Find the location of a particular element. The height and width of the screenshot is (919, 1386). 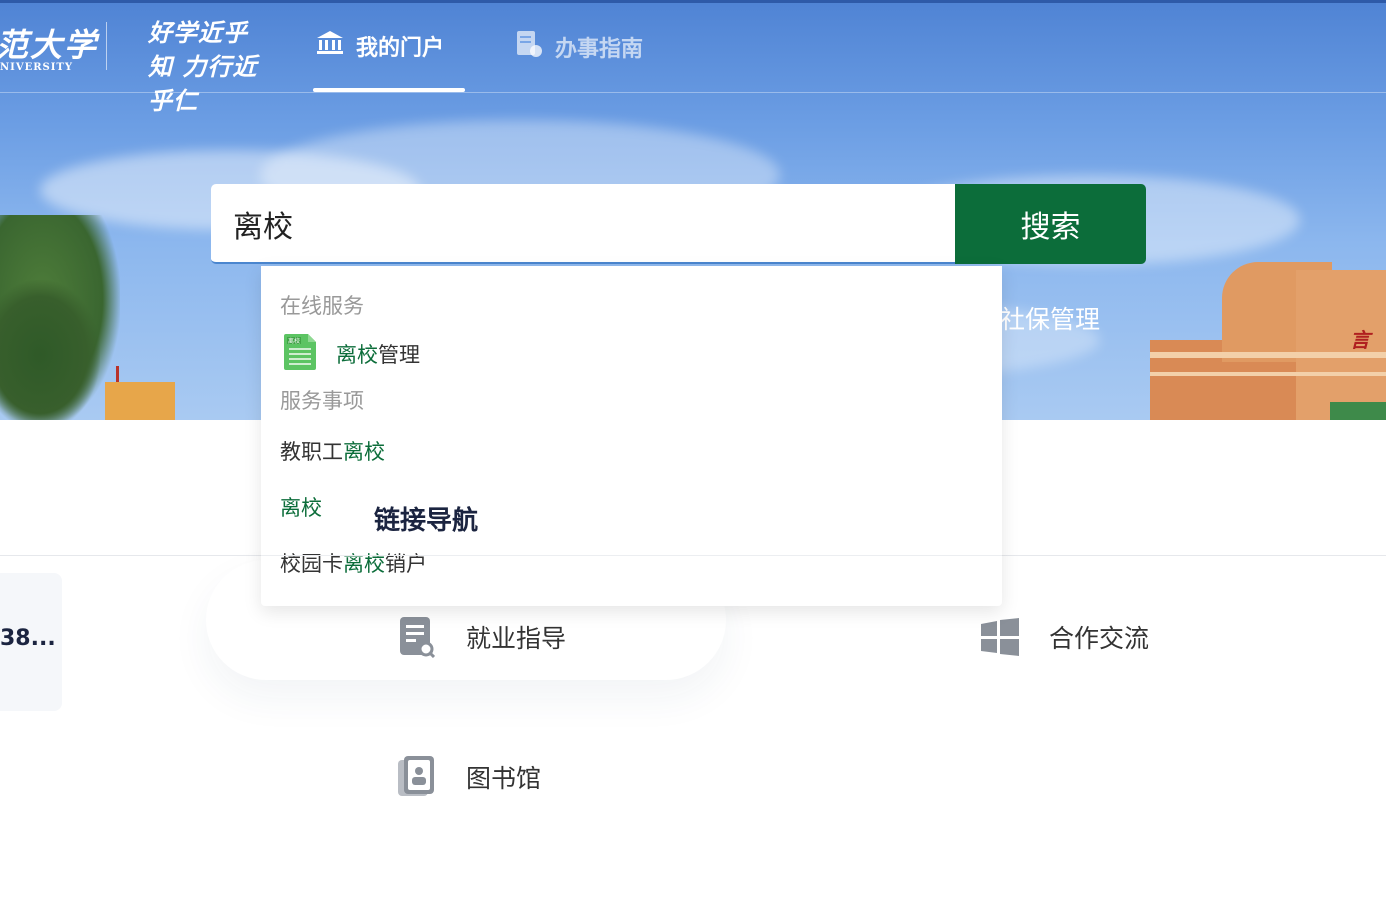

suggestion-prefix: 教职工 is located at coordinates (311, 452).